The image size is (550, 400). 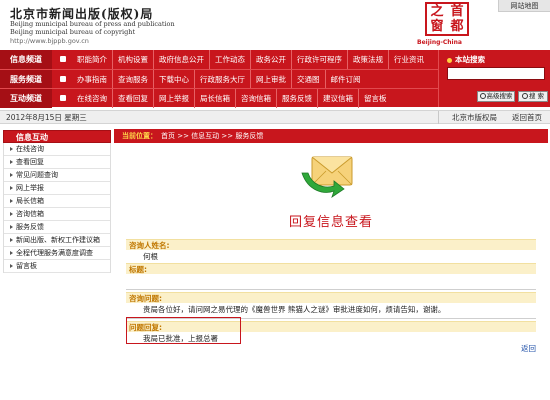 I want to click on nav-link: 行业资讯, so click(x=409, y=59).